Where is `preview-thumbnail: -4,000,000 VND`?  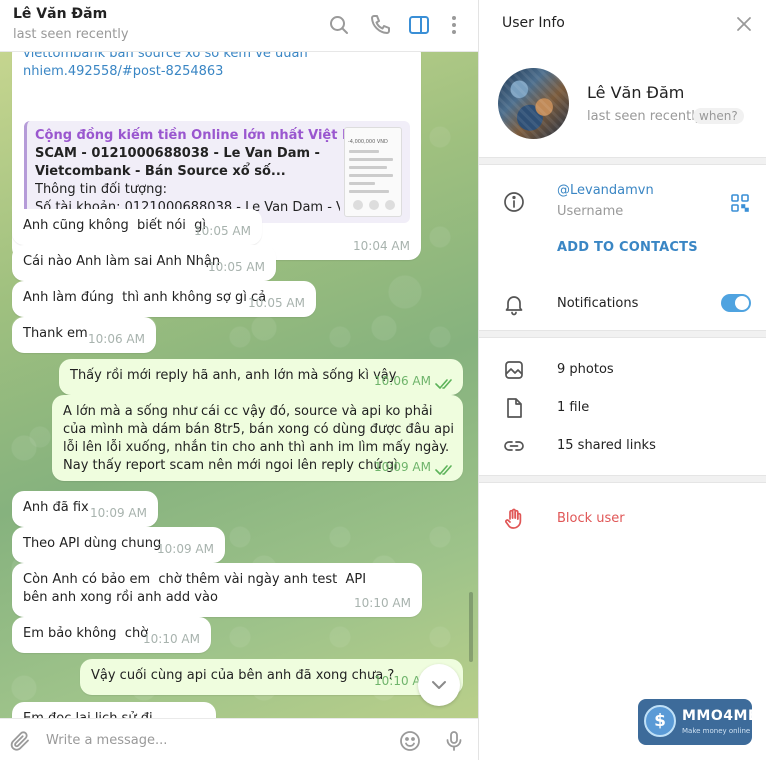
preview-thumbnail: -4,000,000 VND is located at coordinates (373, 172).